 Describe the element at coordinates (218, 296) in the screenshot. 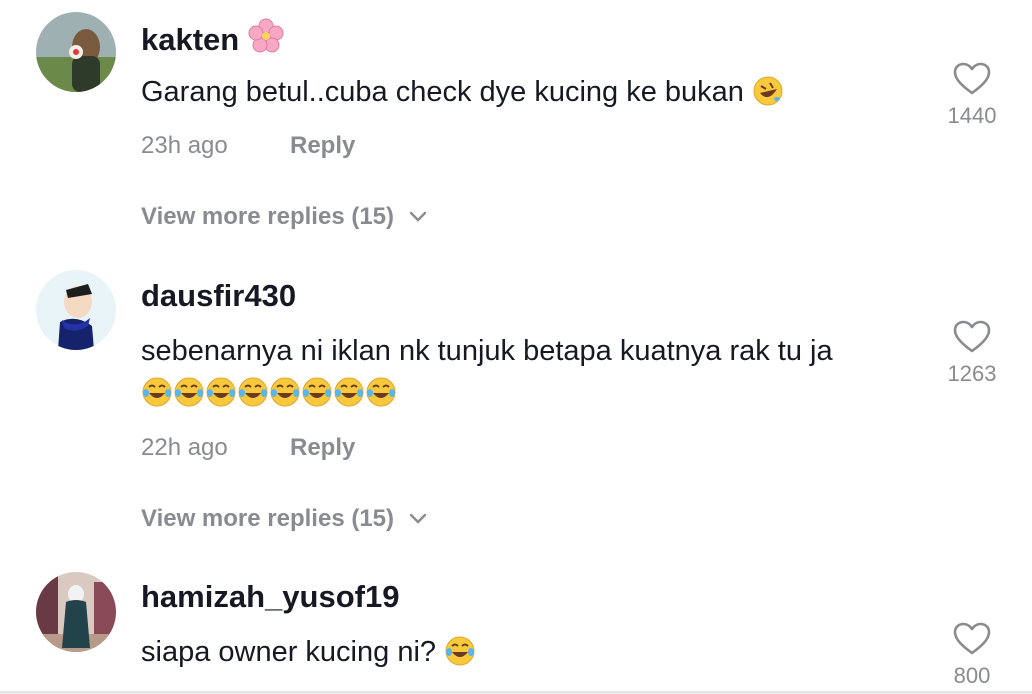

I see `comment-username: dausfir430` at that location.